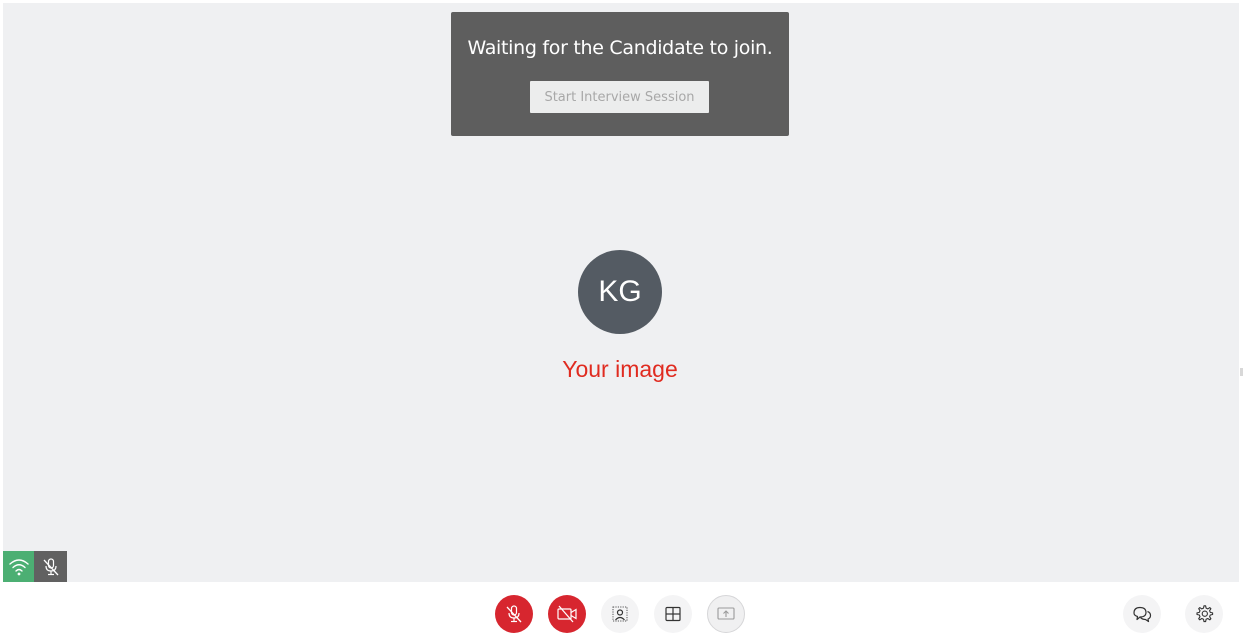 This screenshot has height=640, width=1246. I want to click on network-status, so click(18, 566).